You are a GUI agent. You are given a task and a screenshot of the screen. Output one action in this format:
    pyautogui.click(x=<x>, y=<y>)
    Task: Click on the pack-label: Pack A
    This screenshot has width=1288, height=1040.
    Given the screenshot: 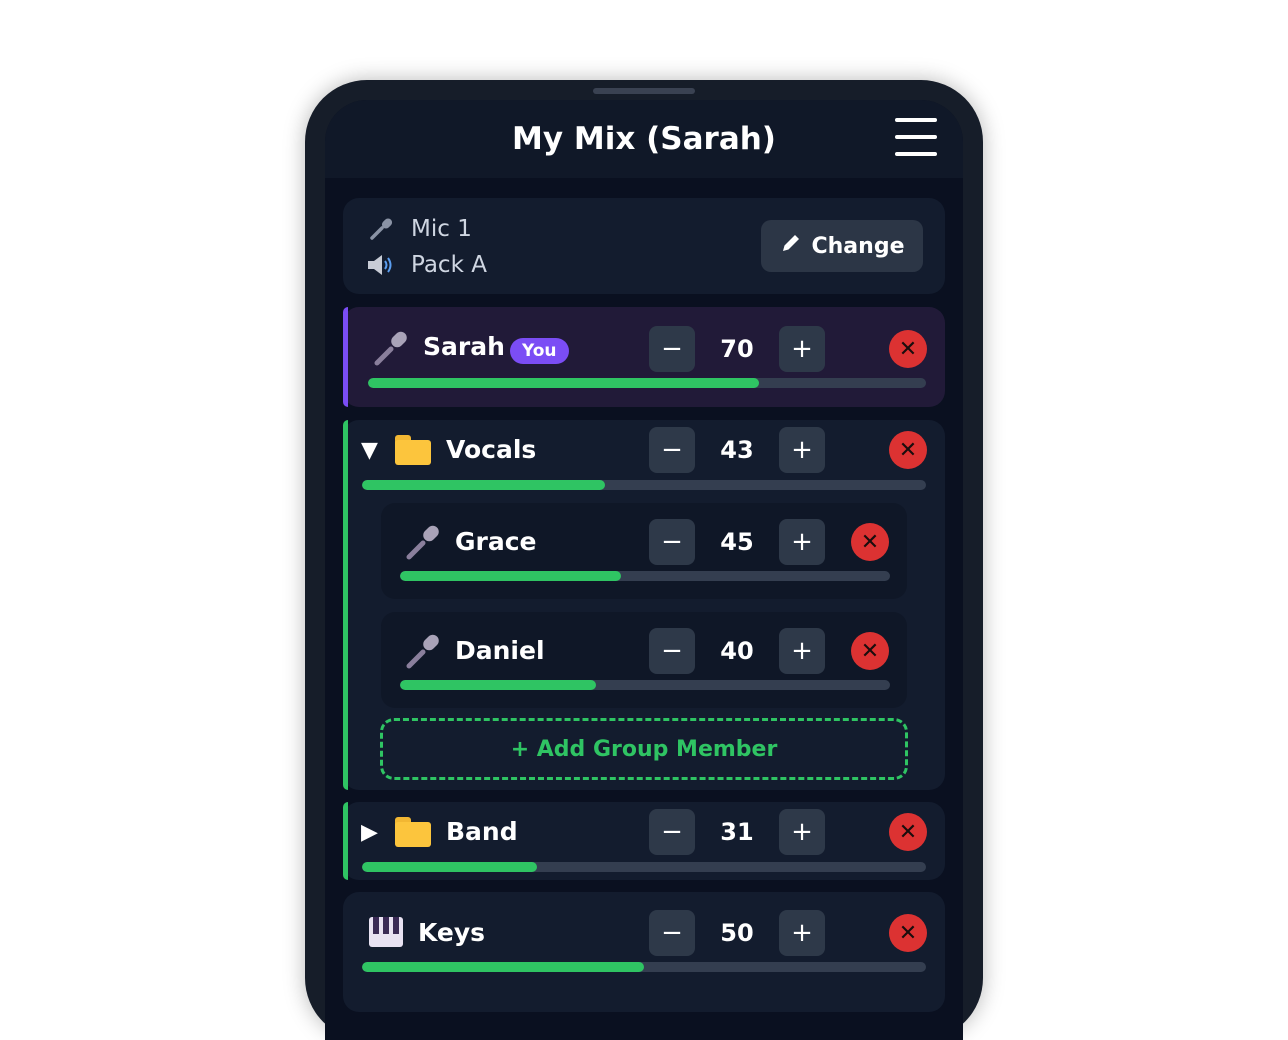 What is the action you would take?
    pyautogui.click(x=449, y=265)
    